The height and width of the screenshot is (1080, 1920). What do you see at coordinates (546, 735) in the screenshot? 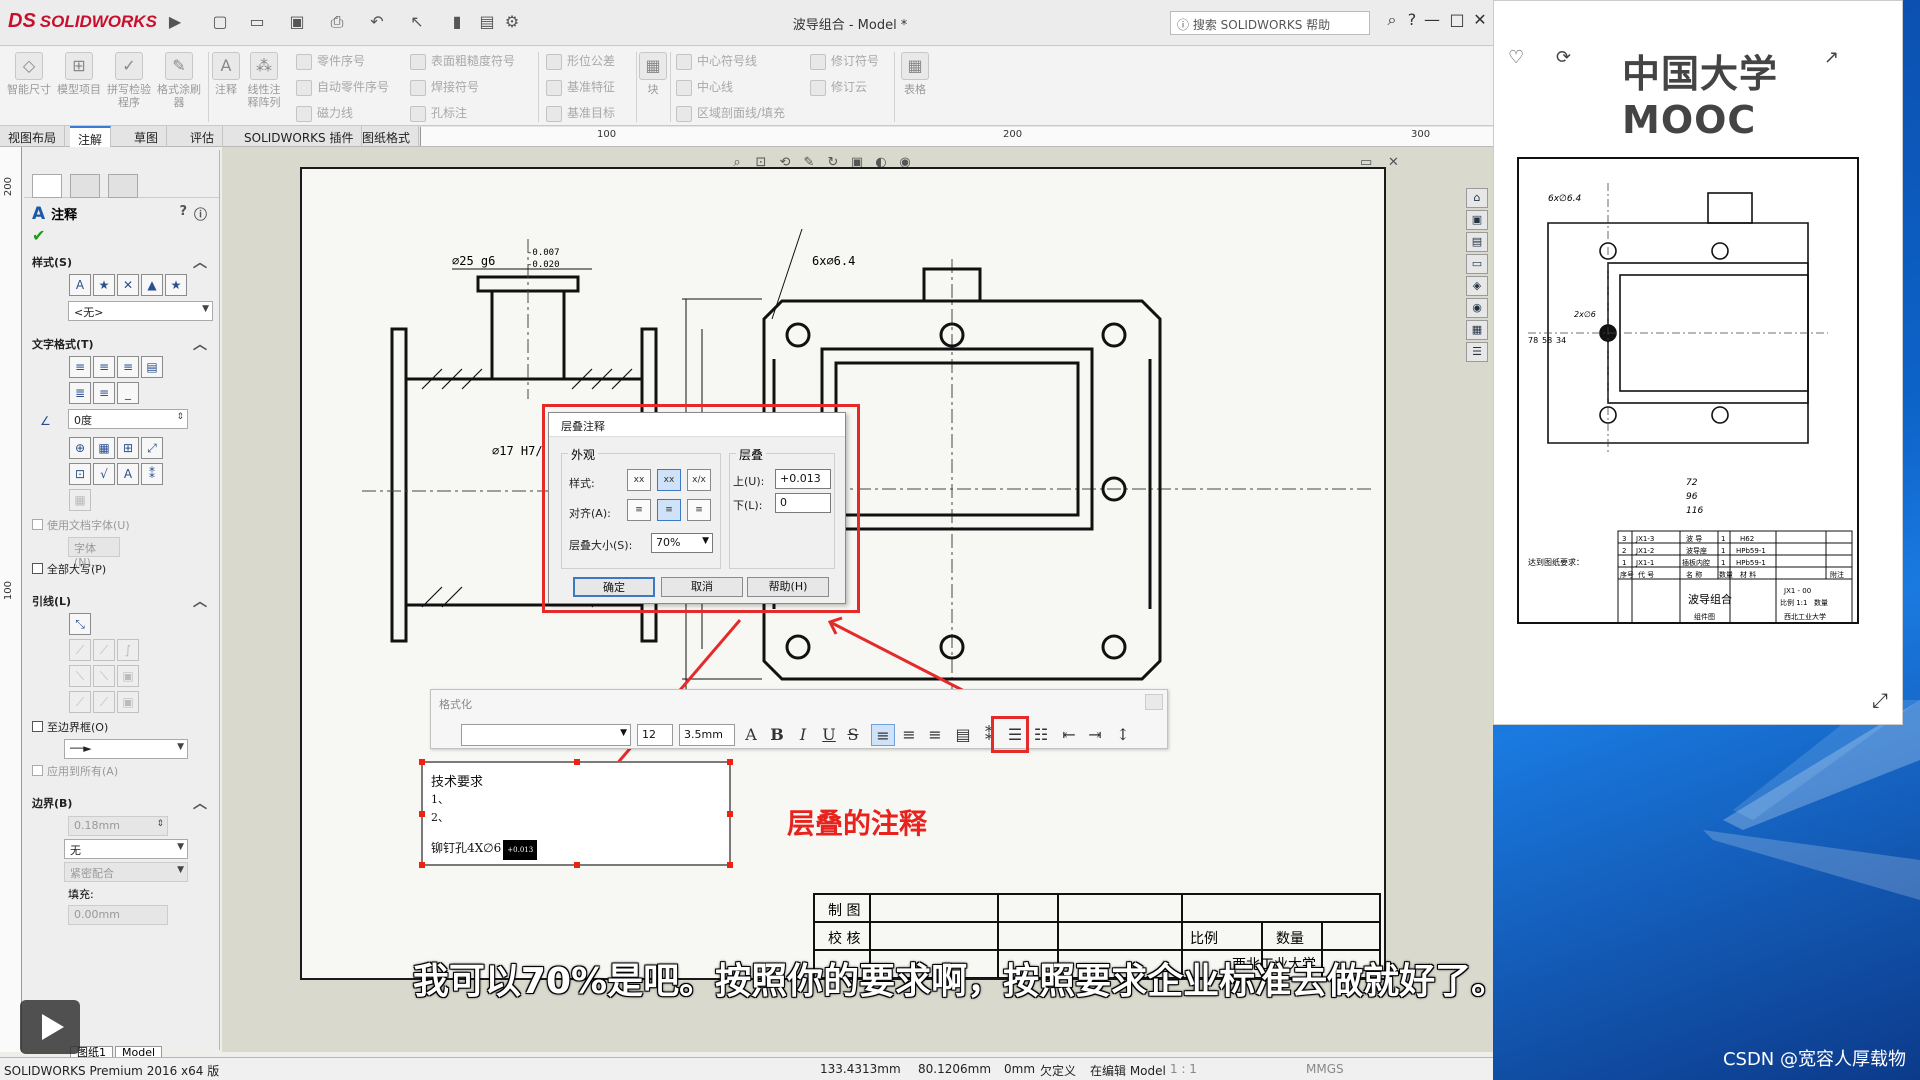
I see `font-name-select: ▼` at bounding box center [546, 735].